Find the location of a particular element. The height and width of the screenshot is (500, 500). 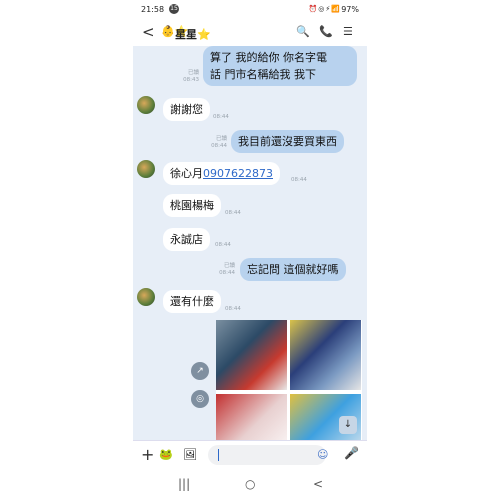

message-text: 我目前還沒要買東西 is located at coordinates (287, 141).